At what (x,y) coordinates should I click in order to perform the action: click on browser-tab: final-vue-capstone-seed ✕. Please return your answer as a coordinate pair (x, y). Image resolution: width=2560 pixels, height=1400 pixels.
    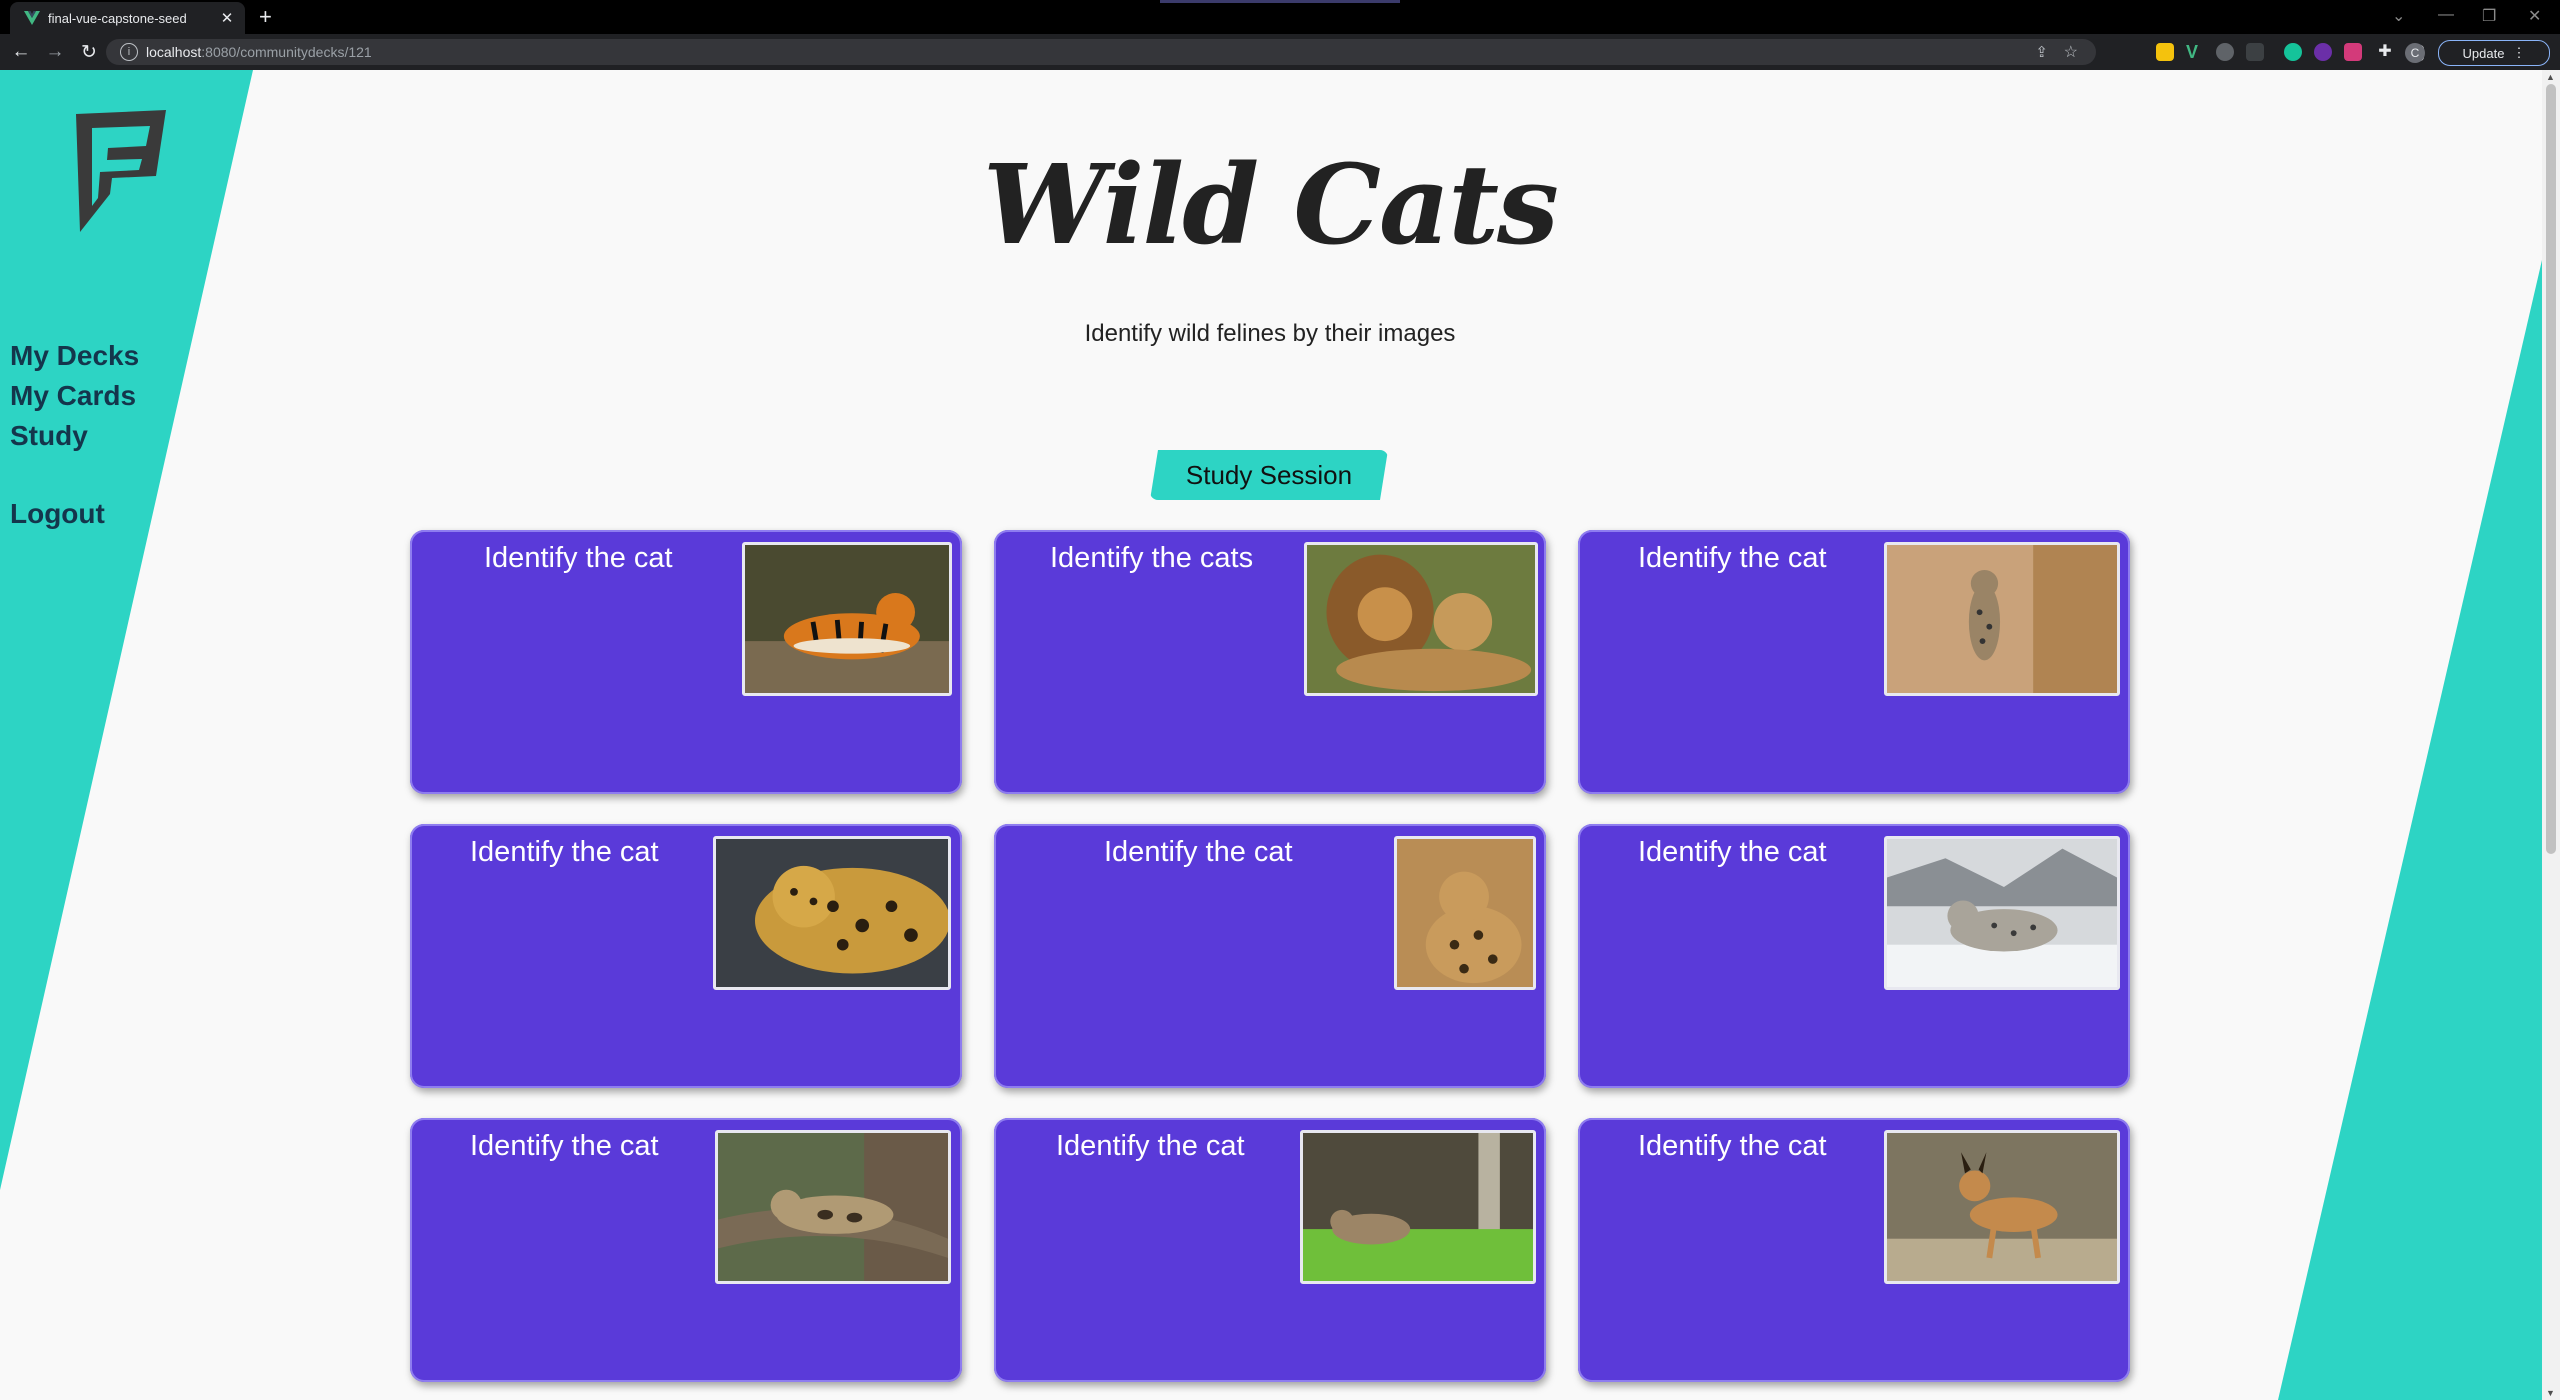
    Looking at the image, I should click on (127, 18).